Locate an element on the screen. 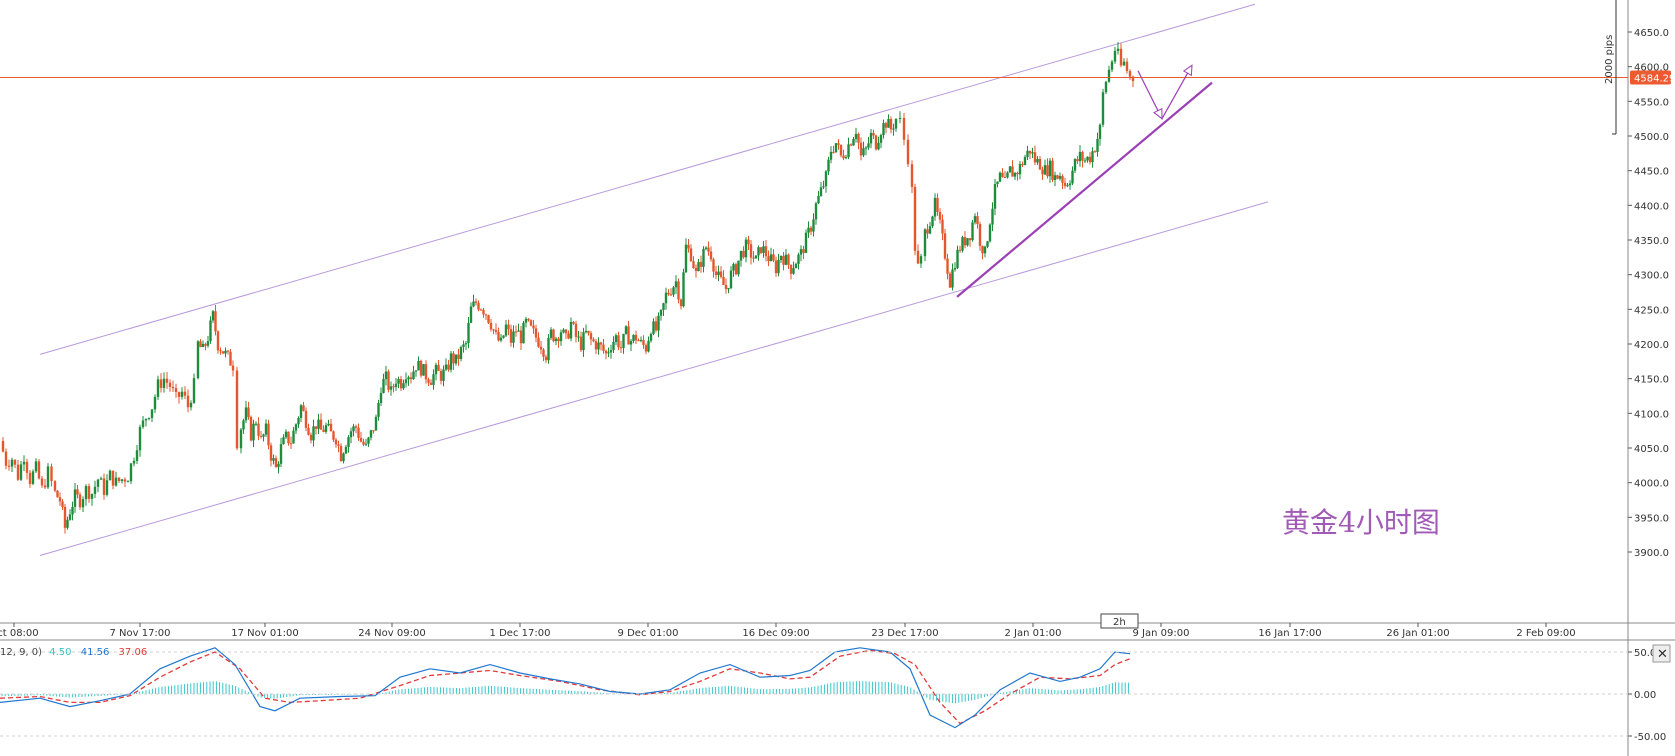  timeframe-tag: 2h is located at coordinates (1119, 621).